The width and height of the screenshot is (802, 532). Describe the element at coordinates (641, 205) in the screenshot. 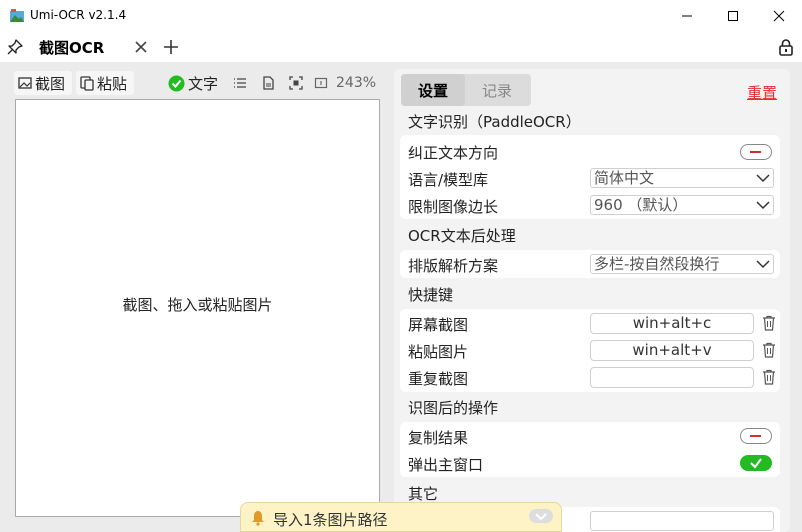

I see `limit-size-value: 960 （默认）` at that location.